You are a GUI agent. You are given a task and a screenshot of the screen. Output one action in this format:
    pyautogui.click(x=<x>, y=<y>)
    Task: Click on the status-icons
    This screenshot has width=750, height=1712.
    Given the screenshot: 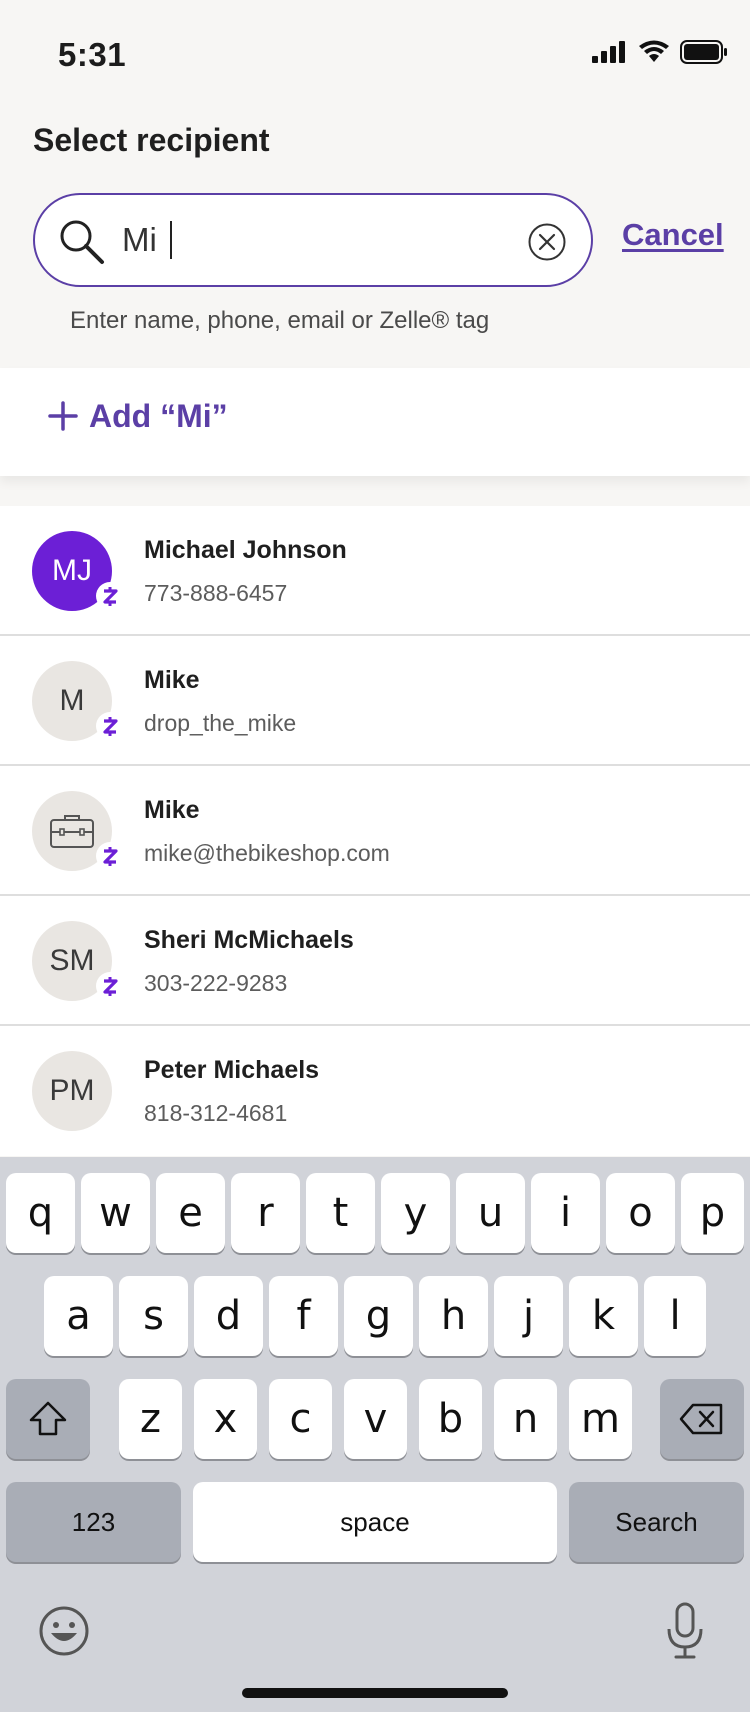 What is the action you would take?
    pyautogui.click(x=660, y=52)
    